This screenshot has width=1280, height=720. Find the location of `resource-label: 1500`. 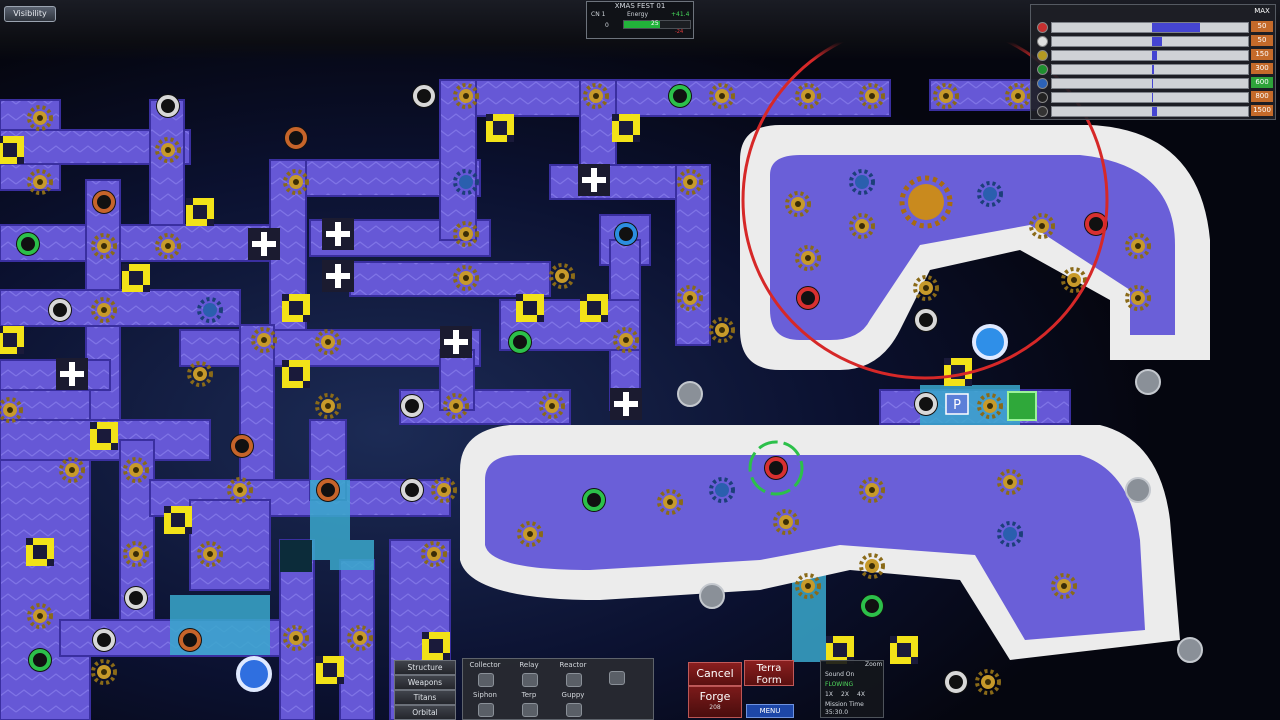

resource-label: 1500 is located at coordinates (1262, 110).